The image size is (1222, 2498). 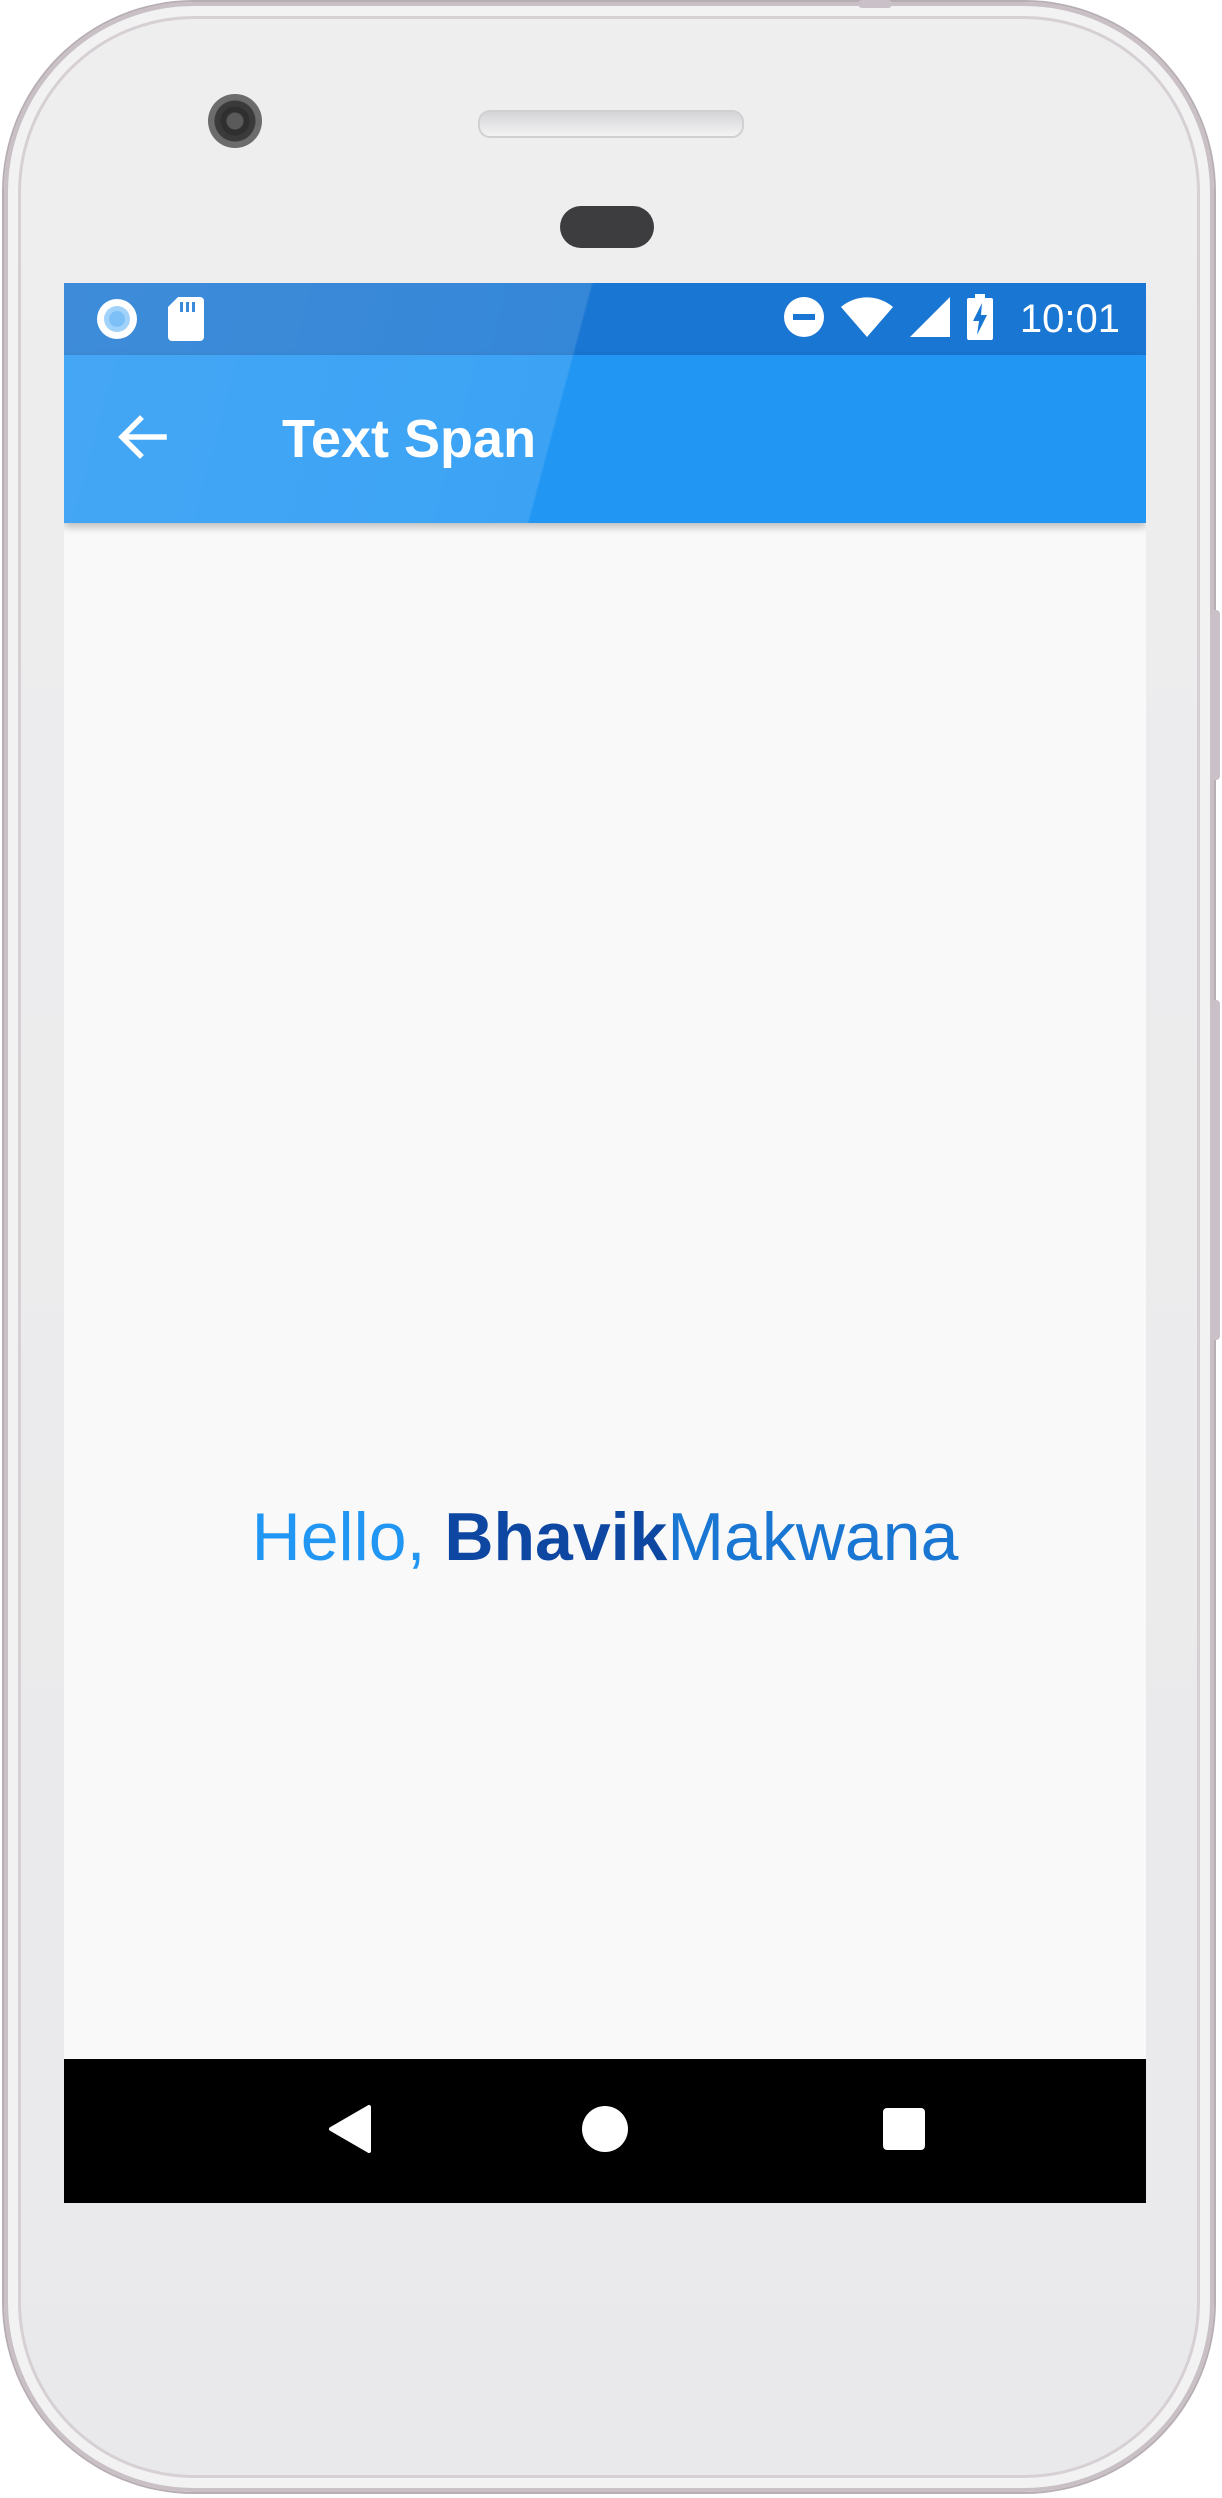 I want to click on nav-back-button, so click(x=350, y=2131).